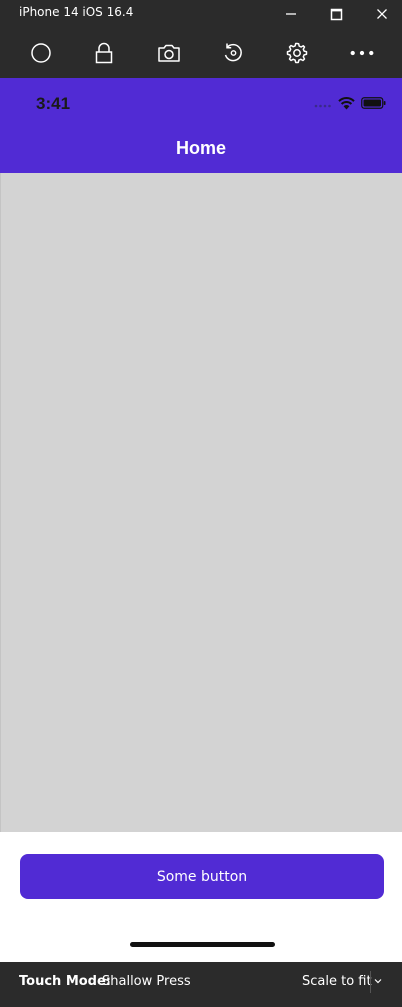 Image resolution: width=402 pixels, height=1007 pixels. I want to click on wifi-icon, so click(346, 102).